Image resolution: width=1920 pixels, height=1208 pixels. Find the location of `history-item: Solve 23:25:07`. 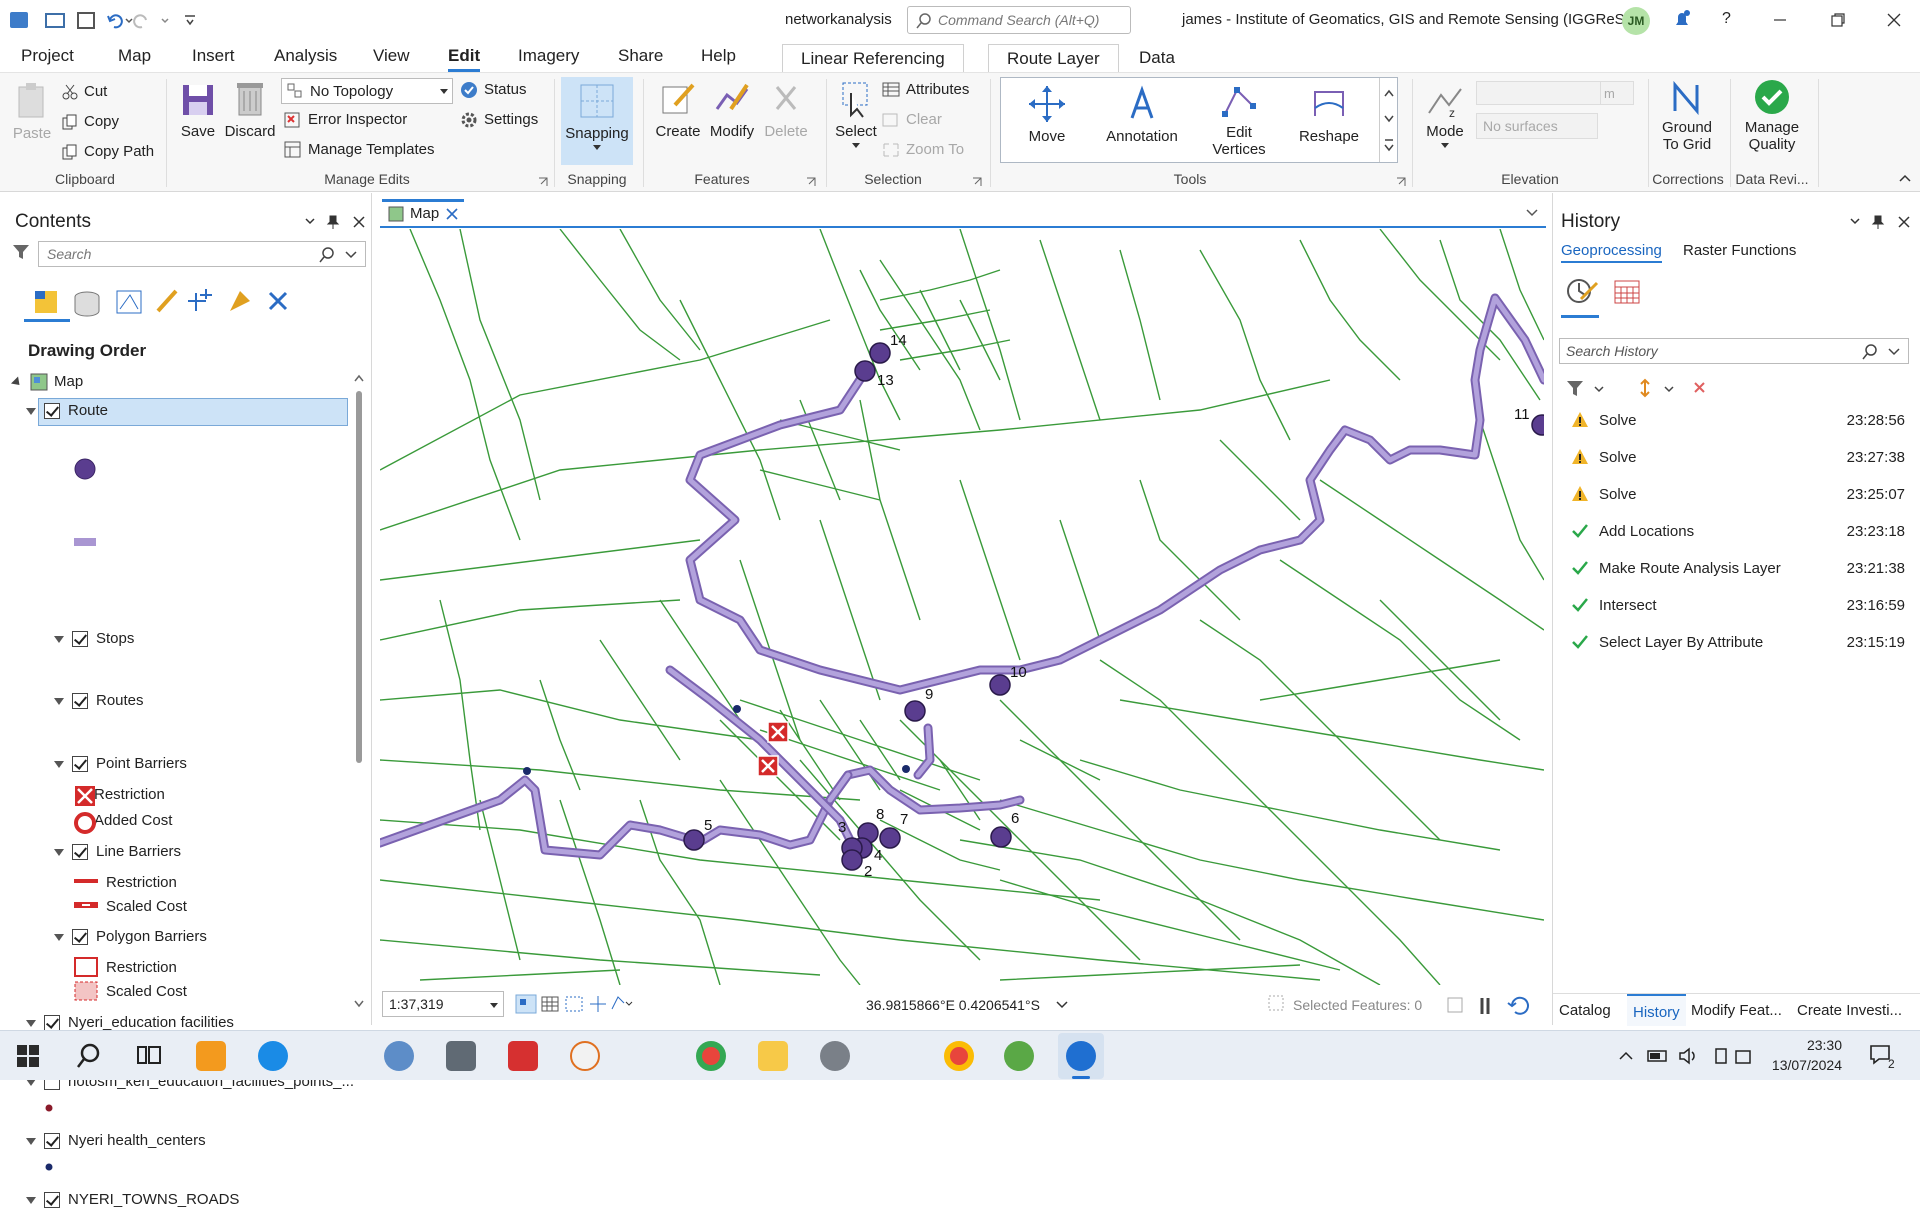

history-item: Solve 23:25:07 is located at coordinates (1735, 495).